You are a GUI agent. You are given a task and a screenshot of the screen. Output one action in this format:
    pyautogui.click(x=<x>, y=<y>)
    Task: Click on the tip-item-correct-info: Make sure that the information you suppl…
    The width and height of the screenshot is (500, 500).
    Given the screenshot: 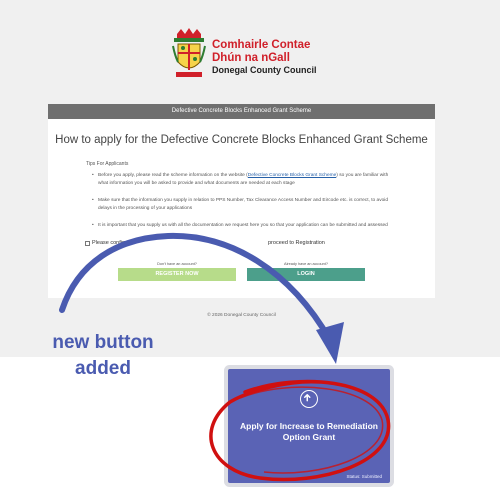 What is the action you would take?
    pyautogui.click(x=245, y=204)
    